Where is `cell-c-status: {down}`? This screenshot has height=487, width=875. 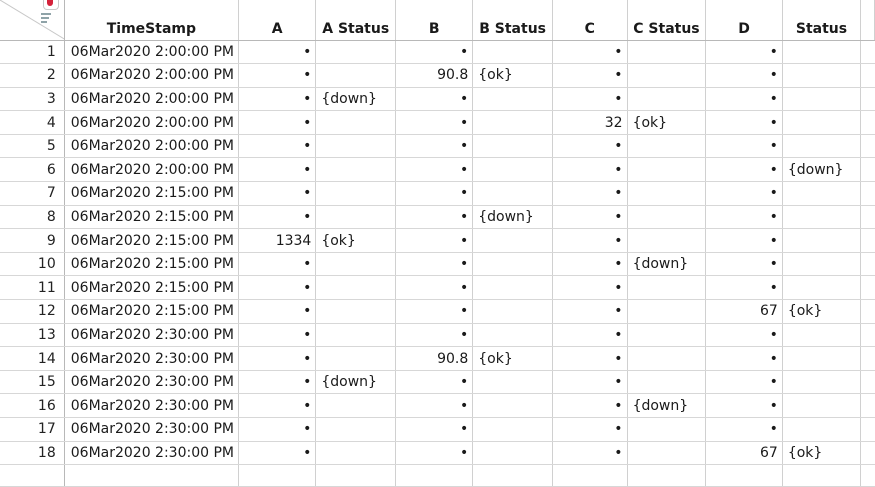
cell-c-status: {down} is located at coordinates (667, 405).